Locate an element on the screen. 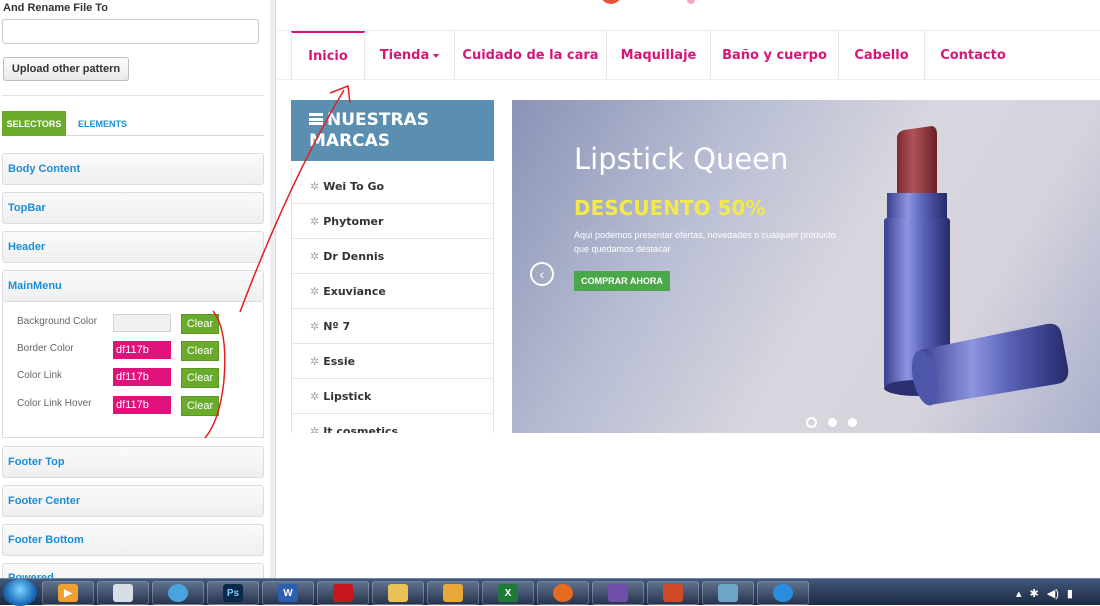 The width and height of the screenshot is (1100, 606). nav-maquillaje: Maquillaje is located at coordinates (659, 55).